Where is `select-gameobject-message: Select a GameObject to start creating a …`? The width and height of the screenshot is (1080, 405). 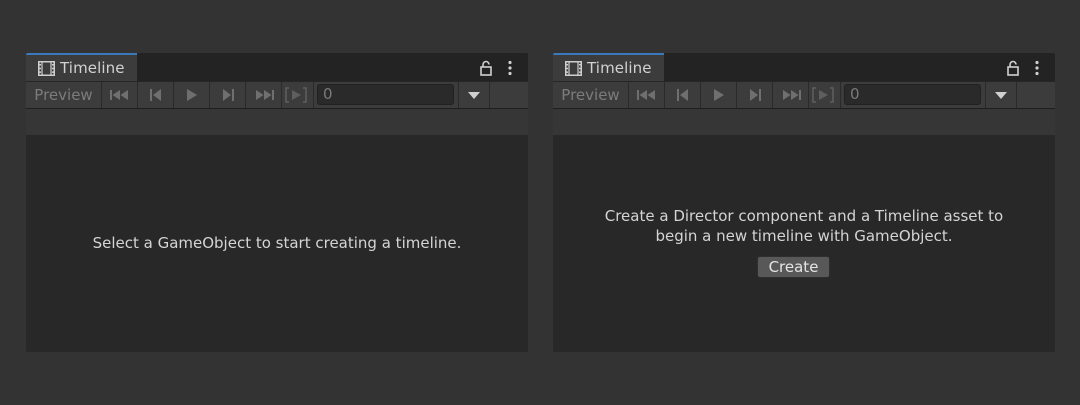 select-gameobject-message: Select a GameObject to start creating a … is located at coordinates (277, 243).